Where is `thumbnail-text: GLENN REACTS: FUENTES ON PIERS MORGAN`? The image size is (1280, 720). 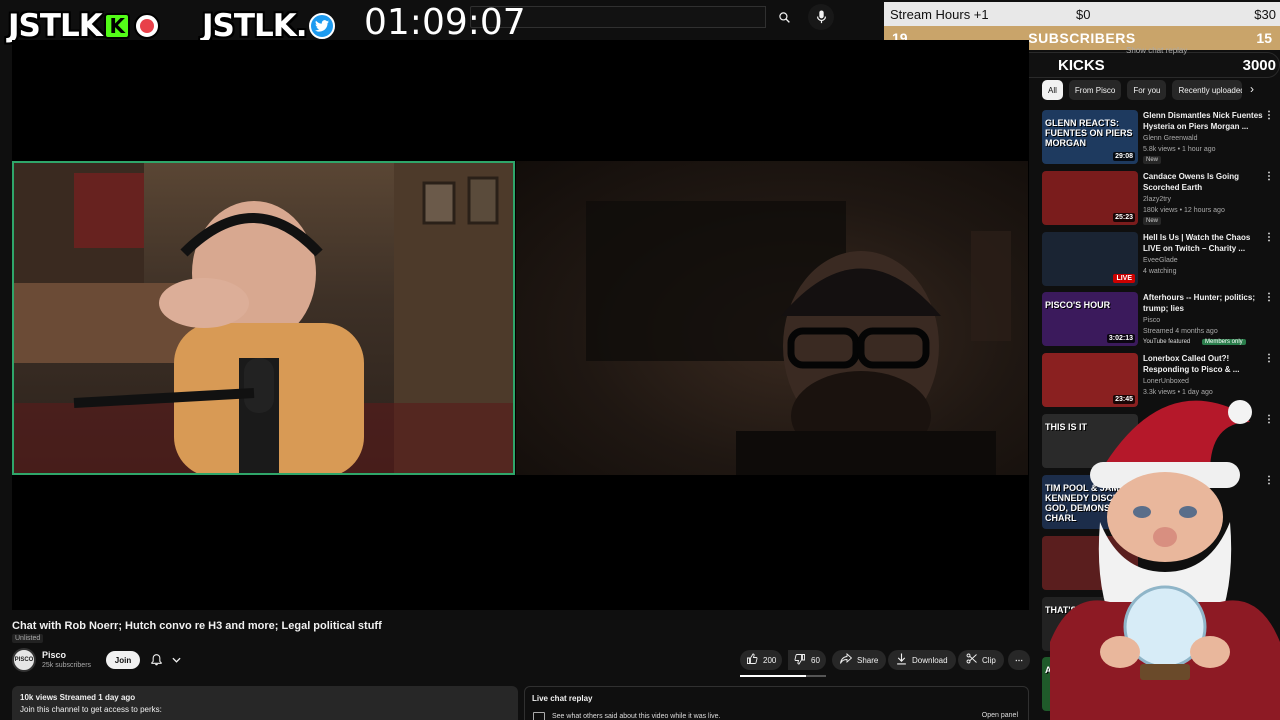 thumbnail-text: GLENN REACTS: FUENTES ON PIERS MORGAN is located at coordinates (1089, 133).